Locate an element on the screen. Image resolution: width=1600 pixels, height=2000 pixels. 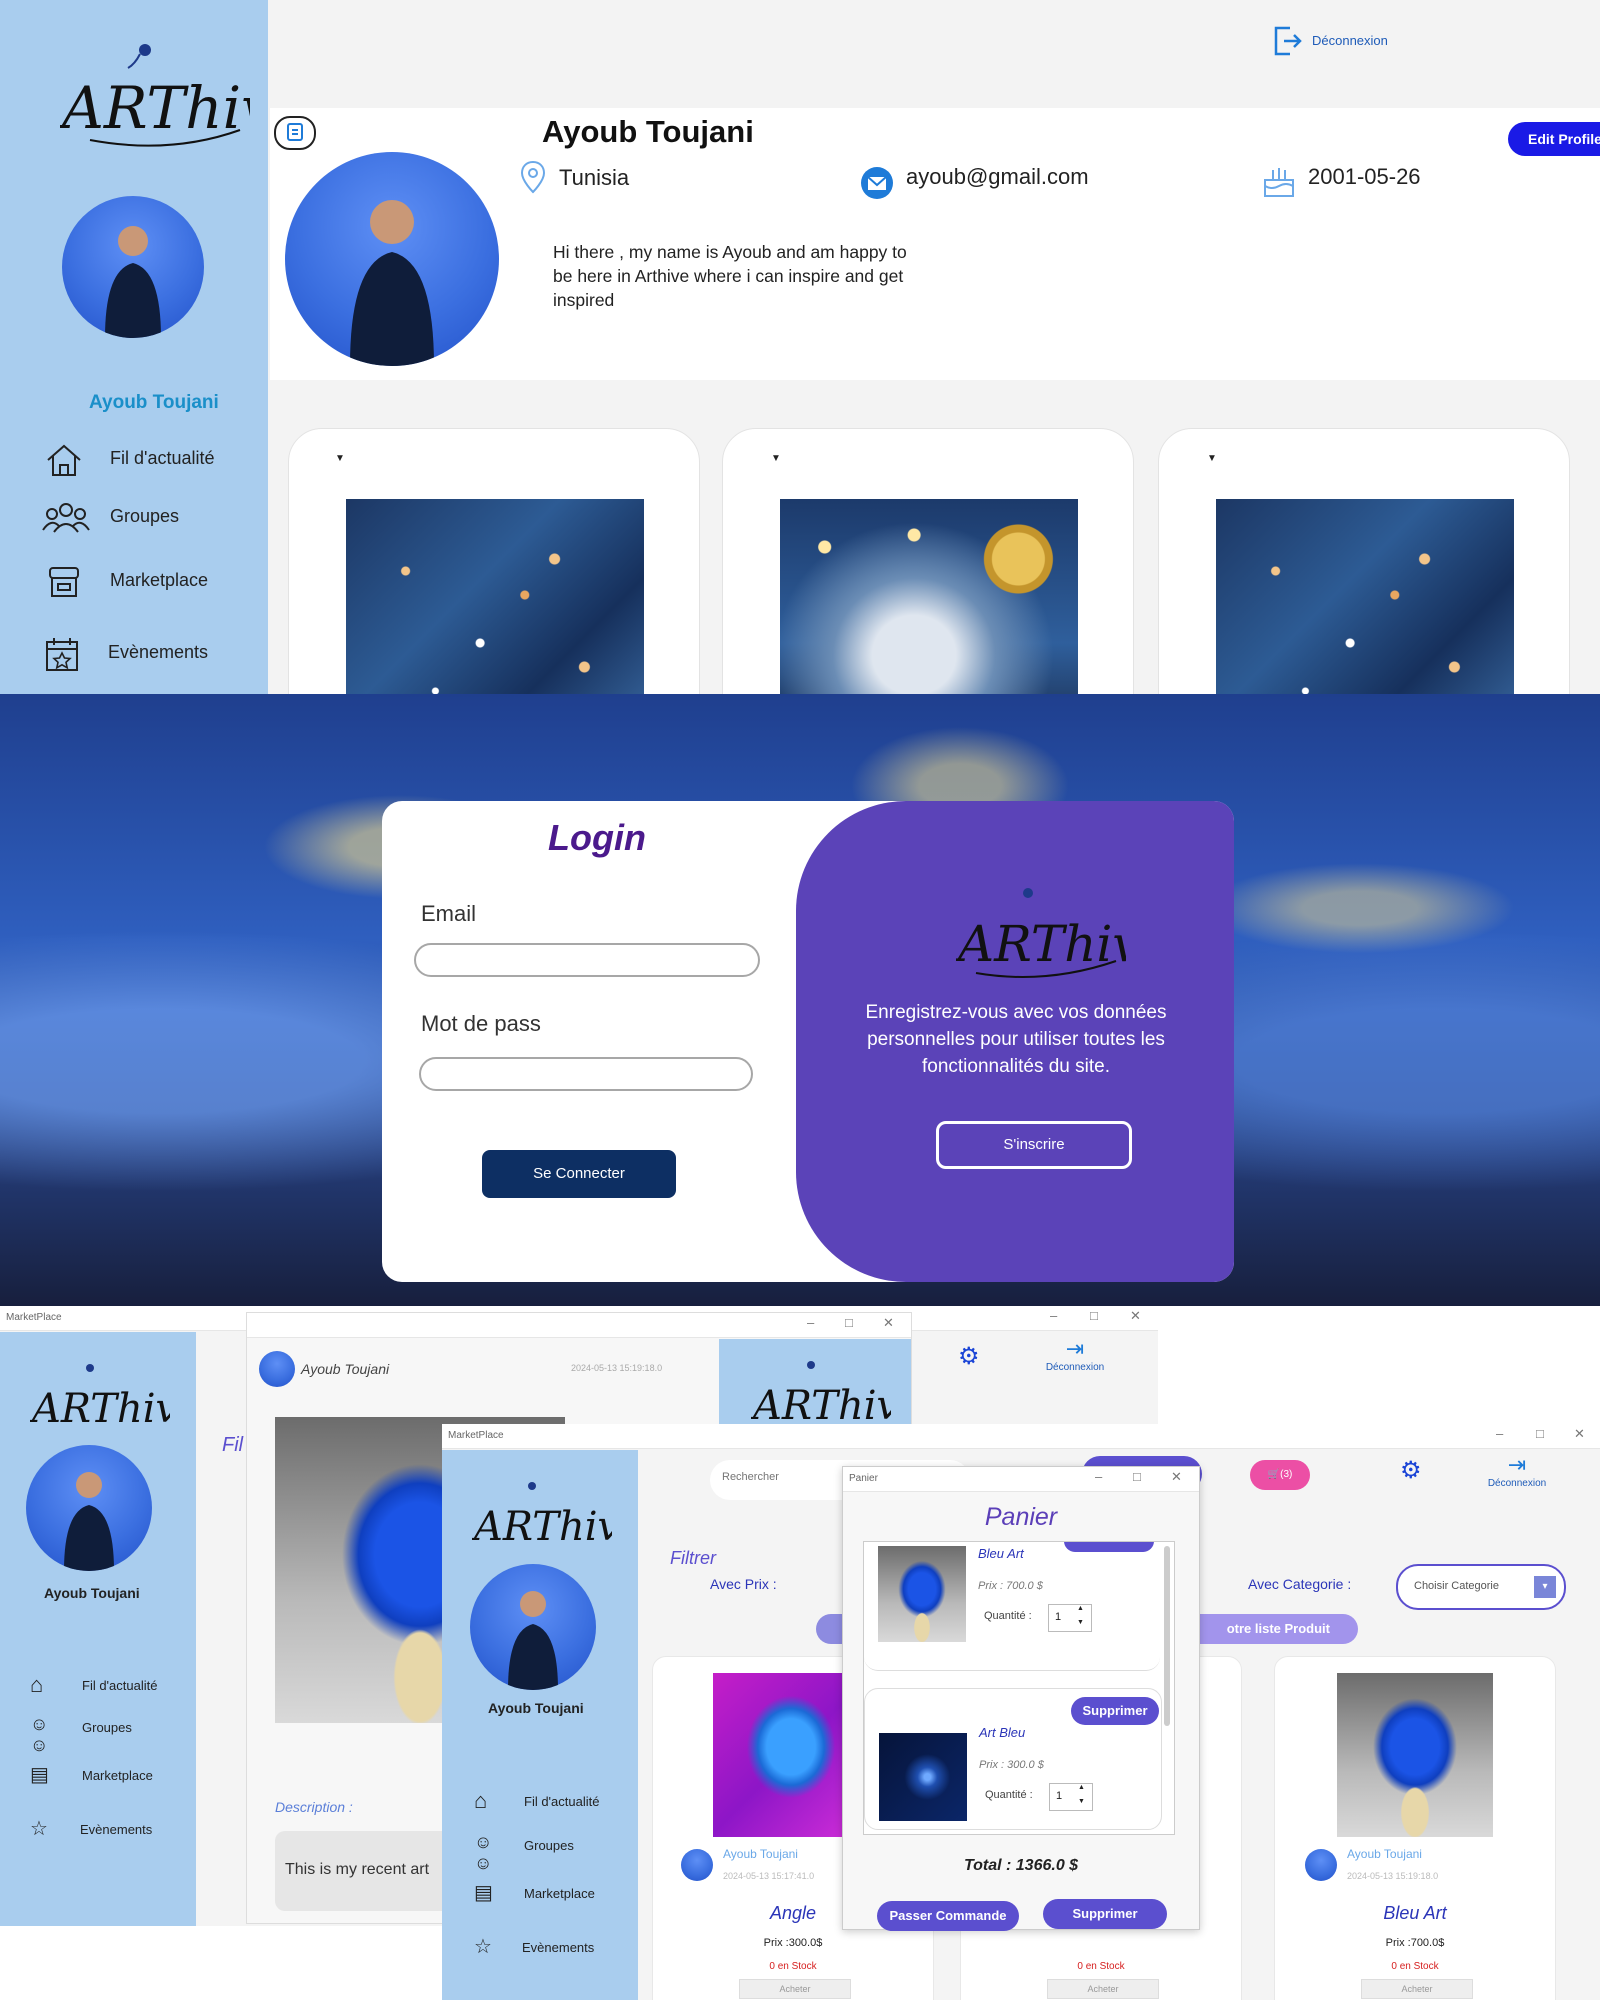
mail-icon is located at coordinates (877, 183).